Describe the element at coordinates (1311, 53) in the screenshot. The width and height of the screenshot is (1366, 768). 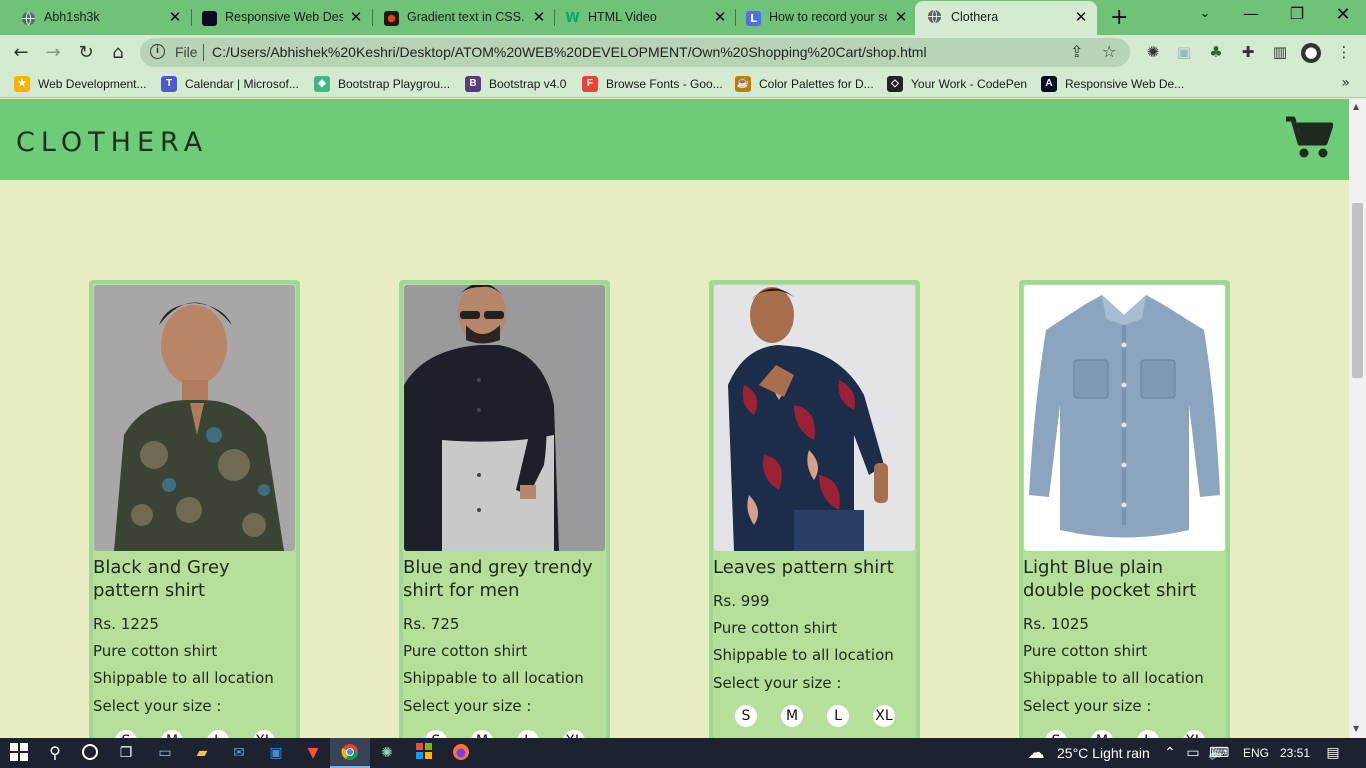
I see `profile-avatar: ●` at that location.